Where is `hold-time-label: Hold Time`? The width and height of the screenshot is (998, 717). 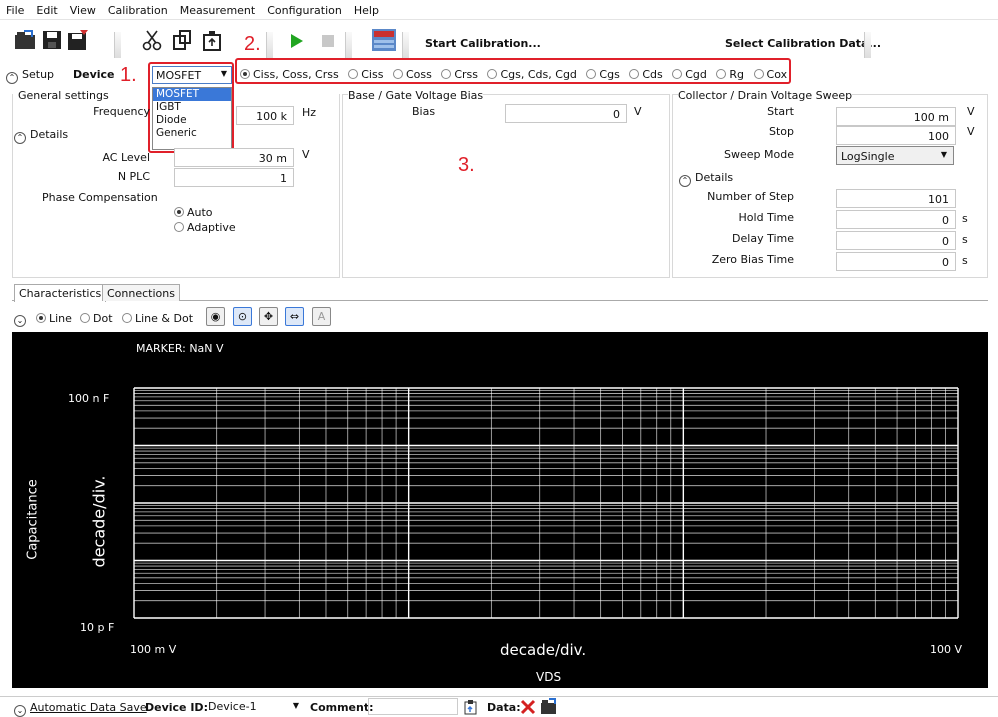
hold-time-label: Hold Time is located at coordinates (766, 217).